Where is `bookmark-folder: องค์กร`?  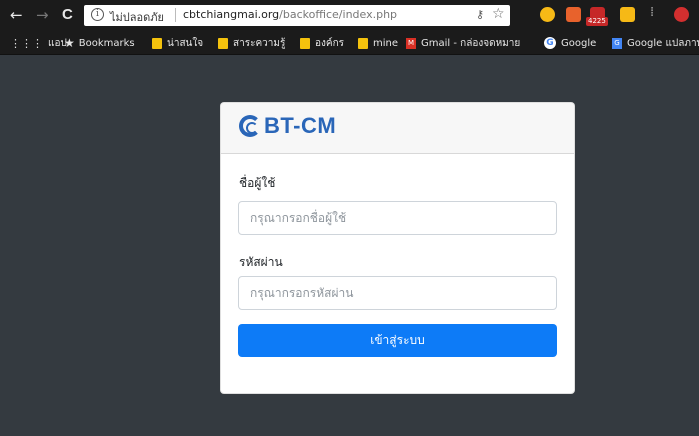
bookmark-folder: องค์กร is located at coordinates (322, 43).